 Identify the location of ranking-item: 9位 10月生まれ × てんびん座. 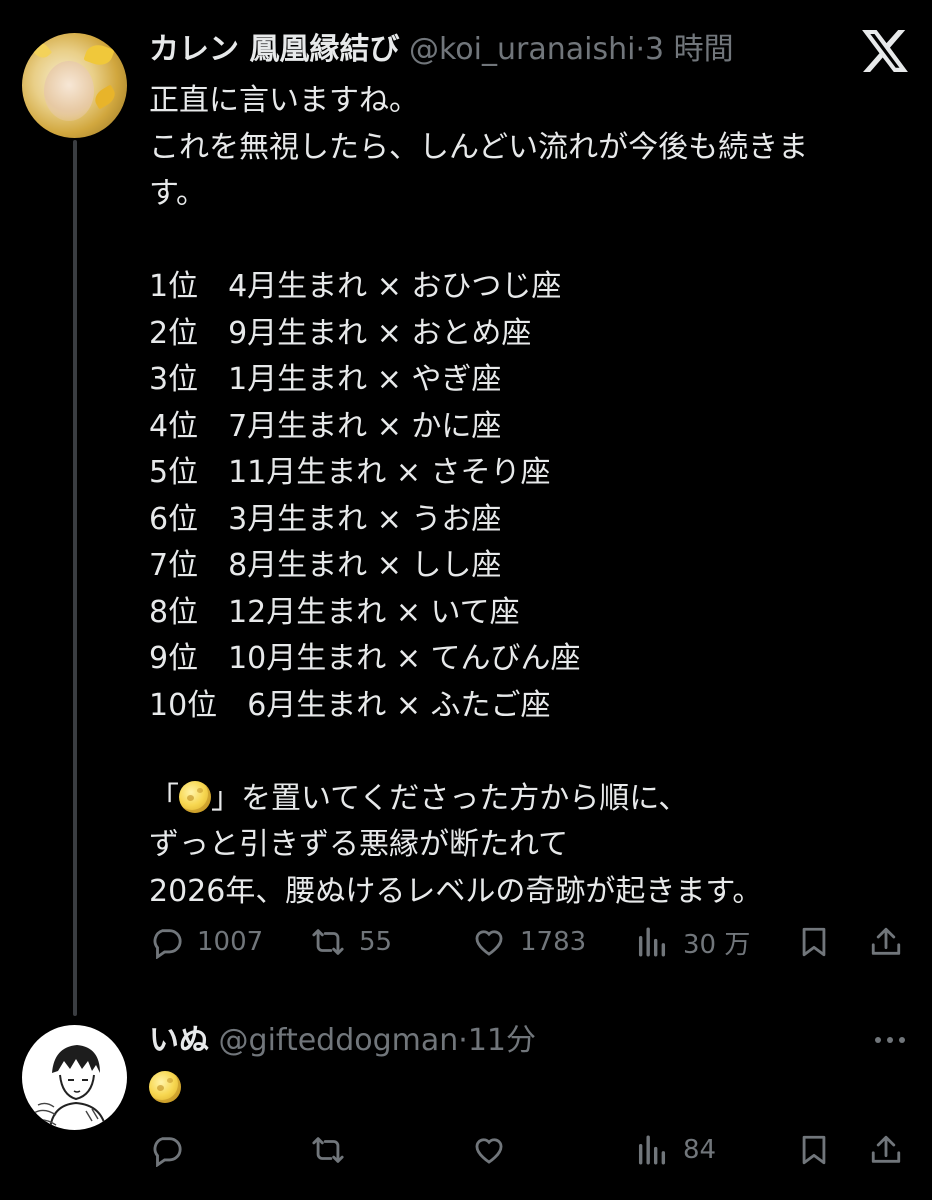
(529, 659).